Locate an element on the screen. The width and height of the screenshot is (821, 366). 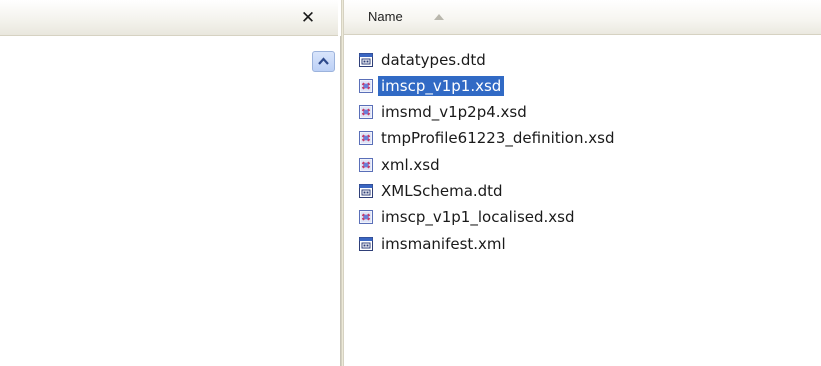
scroll-up-button is located at coordinates (323, 61).